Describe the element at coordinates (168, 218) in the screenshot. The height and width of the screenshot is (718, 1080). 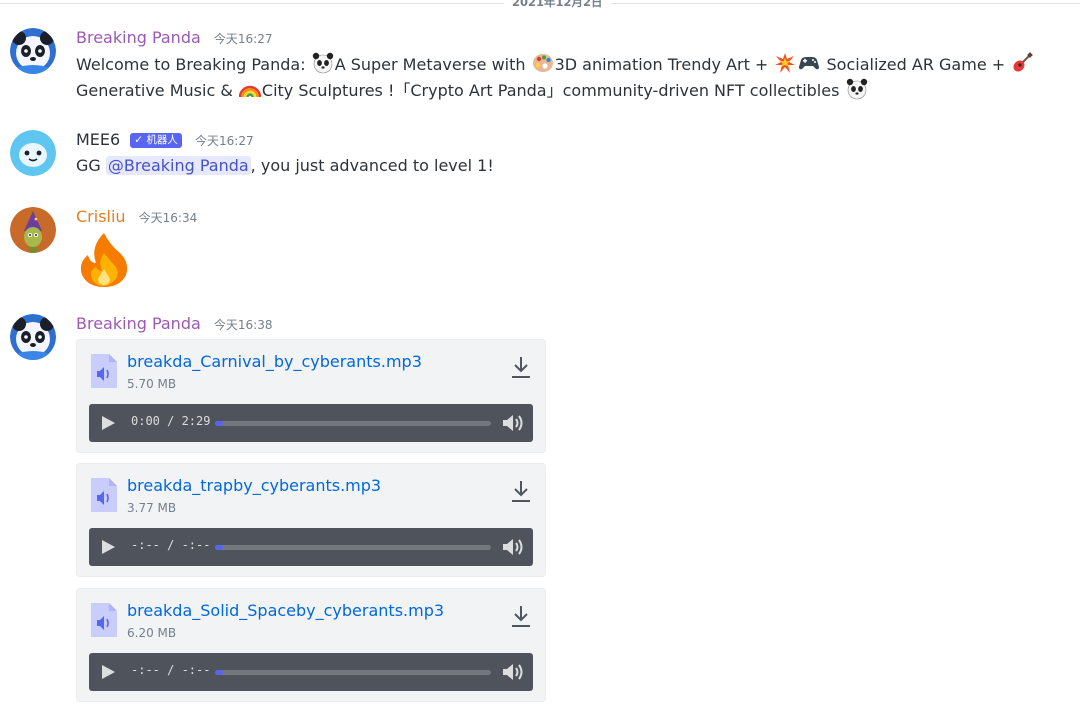
I see `message-timestamp: 今天16:34` at that location.